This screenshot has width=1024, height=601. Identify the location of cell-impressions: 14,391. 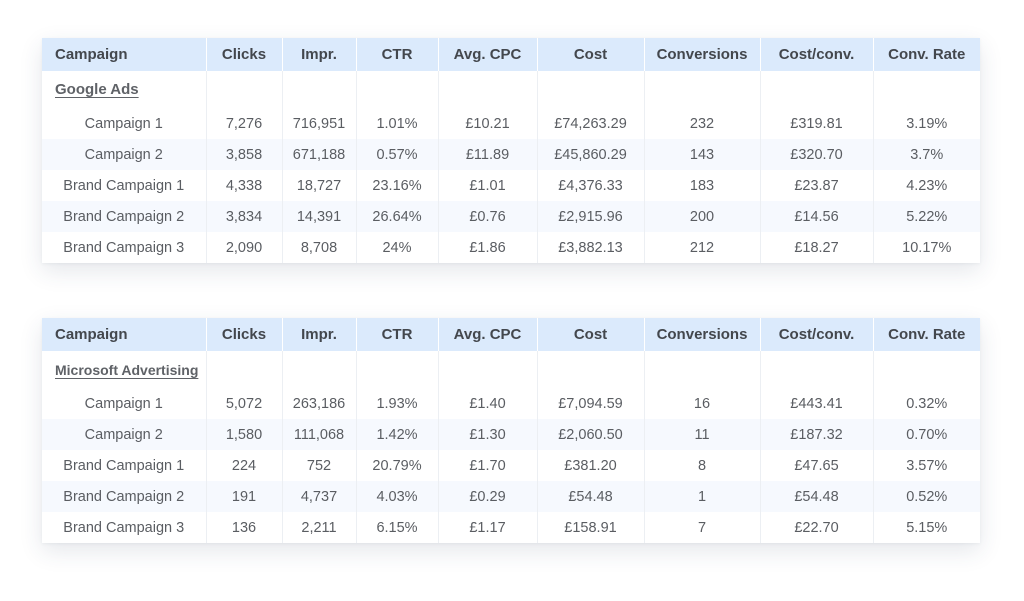
(318, 216).